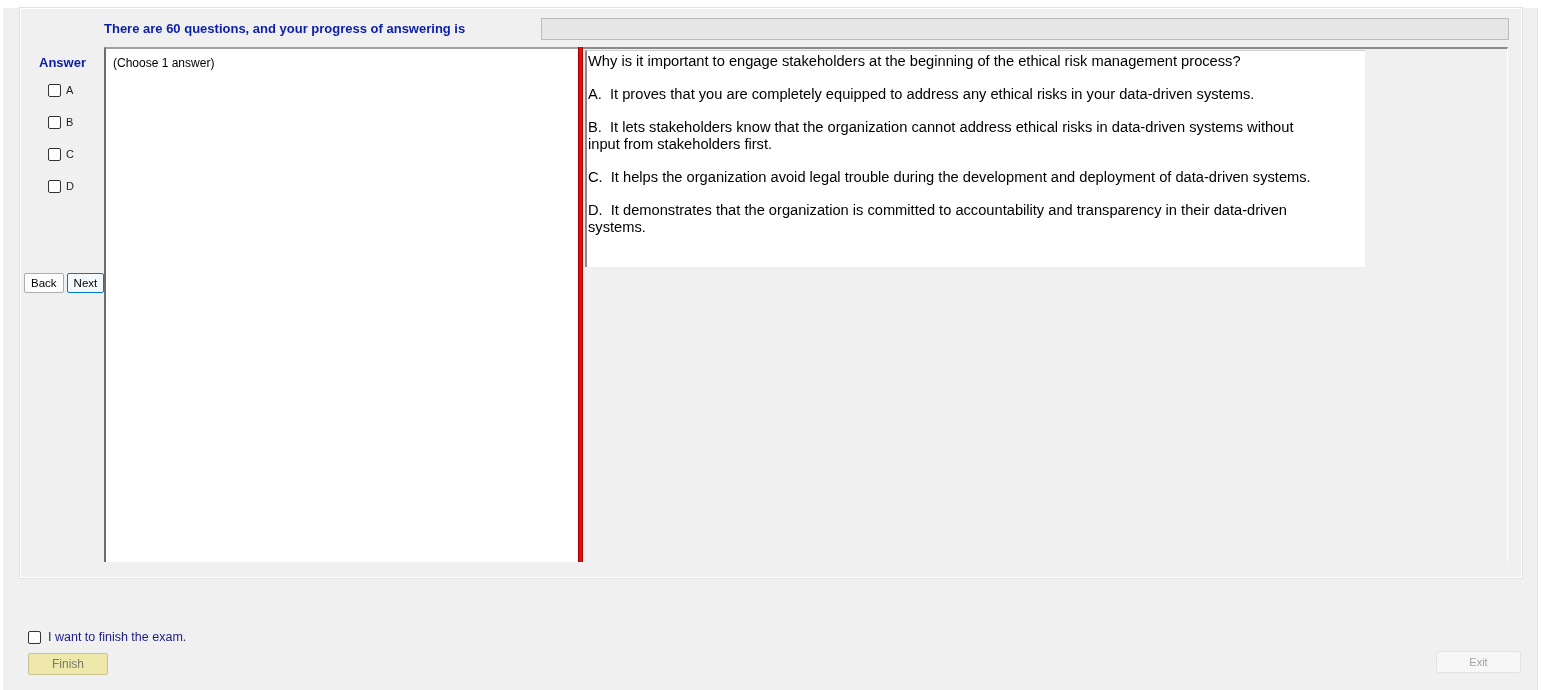  What do you see at coordinates (117, 638) in the screenshot?
I see `confirm-label: I want to finish the exam.` at bounding box center [117, 638].